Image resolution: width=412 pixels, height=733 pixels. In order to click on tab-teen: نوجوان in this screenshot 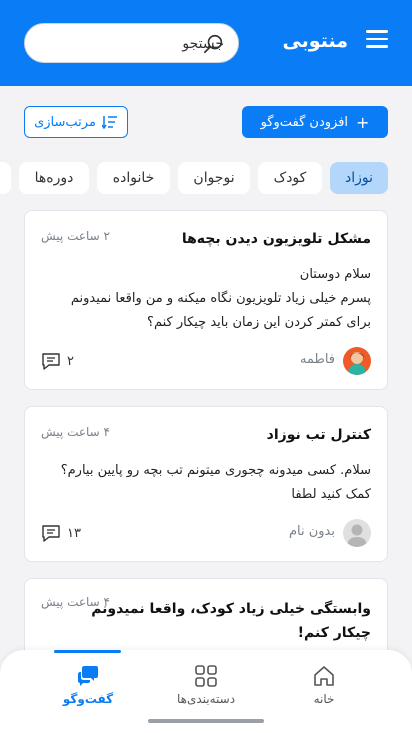, I will do `click(214, 178)`.